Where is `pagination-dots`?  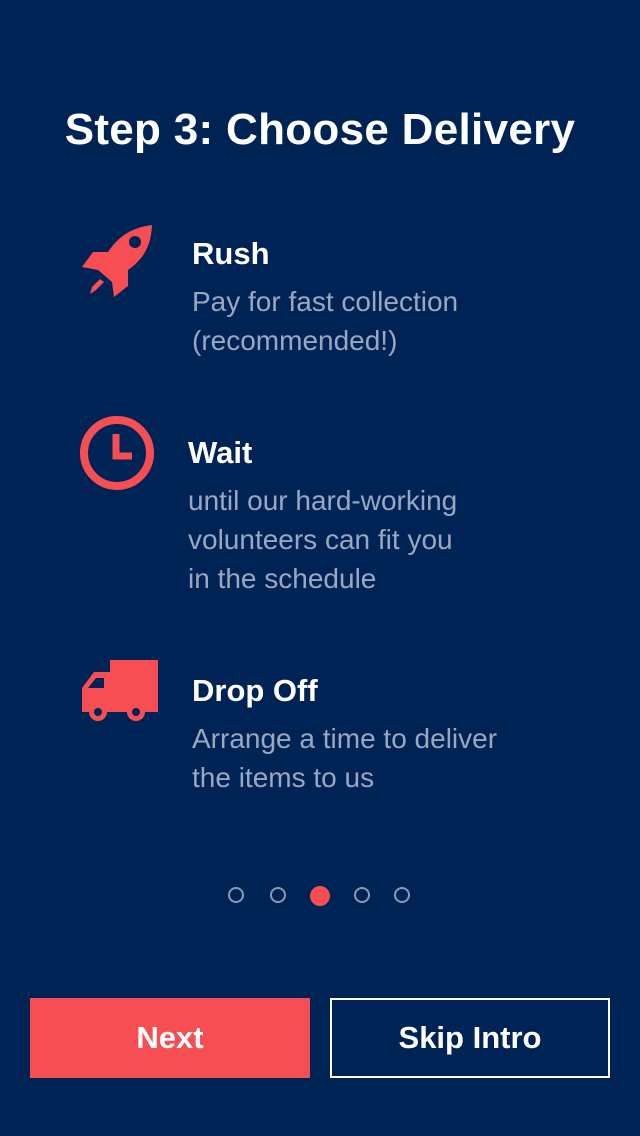
pagination-dots is located at coordinates (321, 897).